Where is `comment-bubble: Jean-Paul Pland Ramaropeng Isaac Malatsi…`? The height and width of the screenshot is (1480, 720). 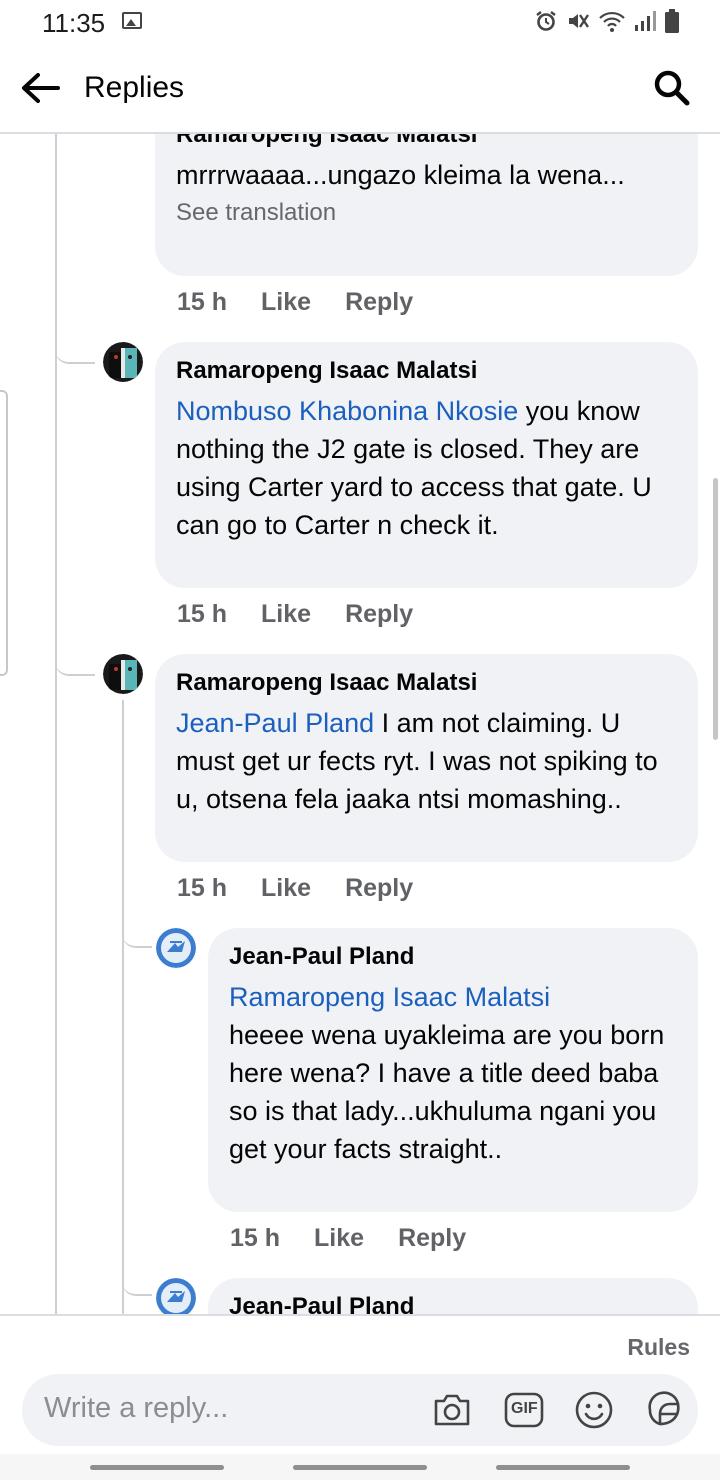
comment-bubble: Jean-Paul Pland Ramaropeng Isaac Malatsi… is located at coordinates (453, 1070).